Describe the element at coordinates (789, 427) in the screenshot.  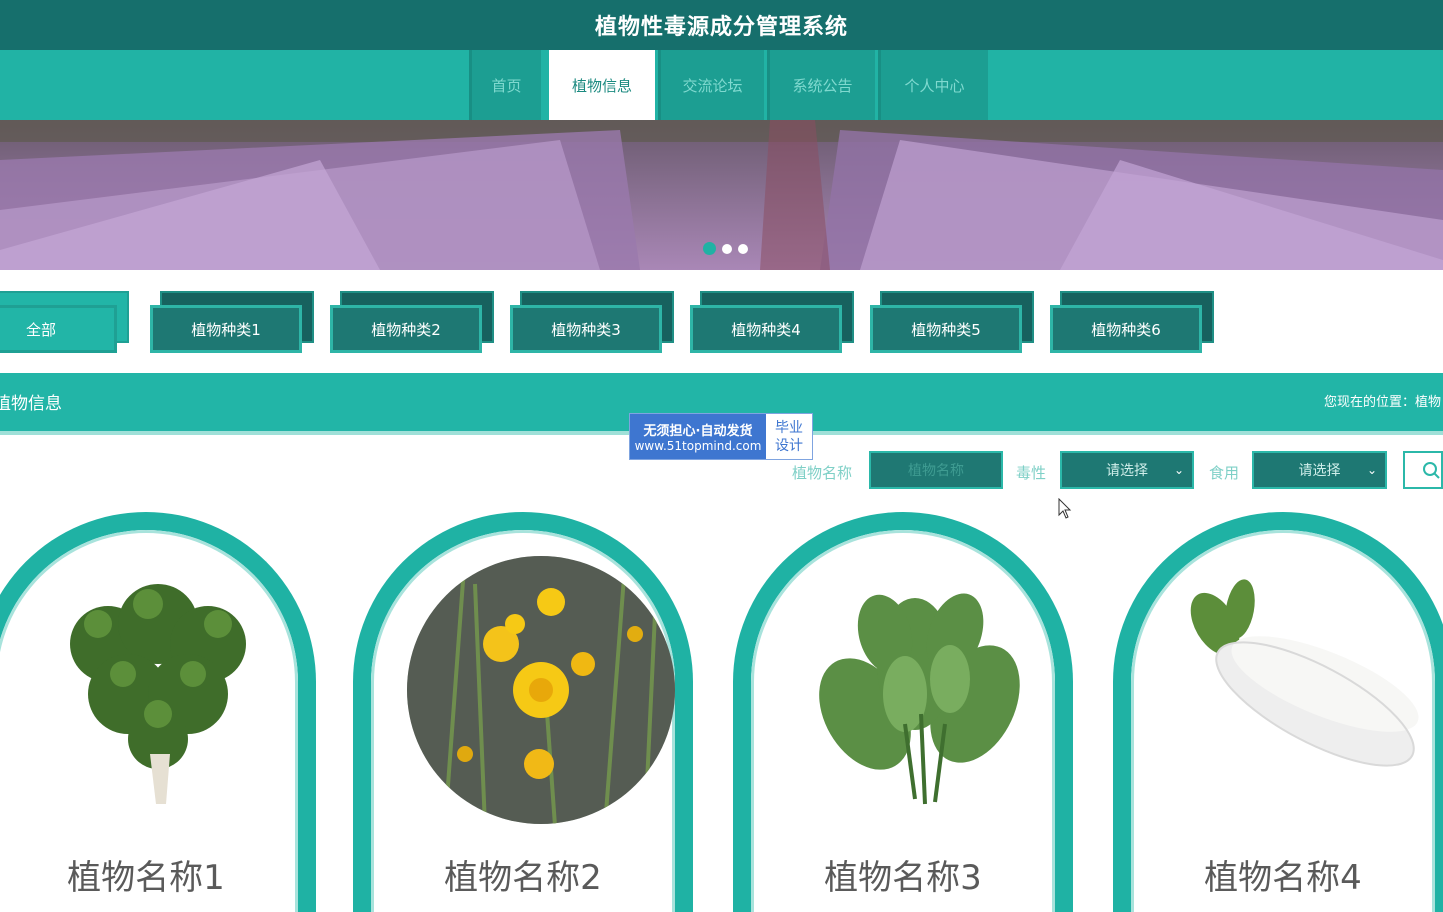
I see `watermark-right-line1: 毕业` at that location.